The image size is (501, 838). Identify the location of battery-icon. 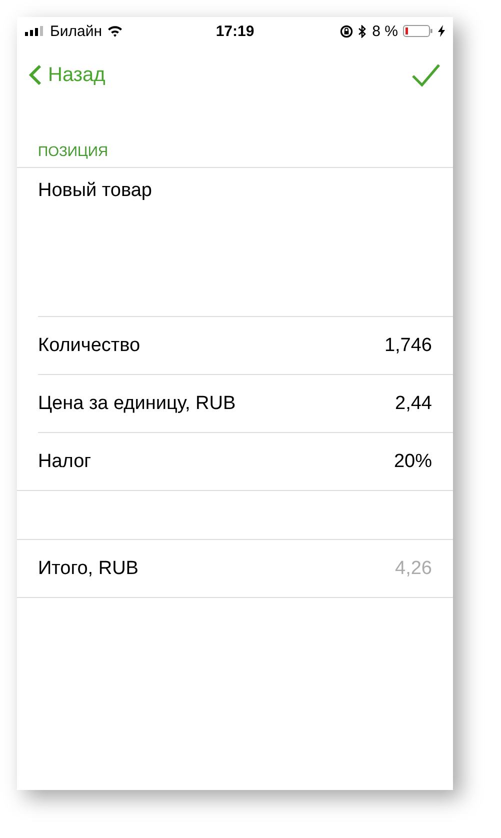
(418, 31).